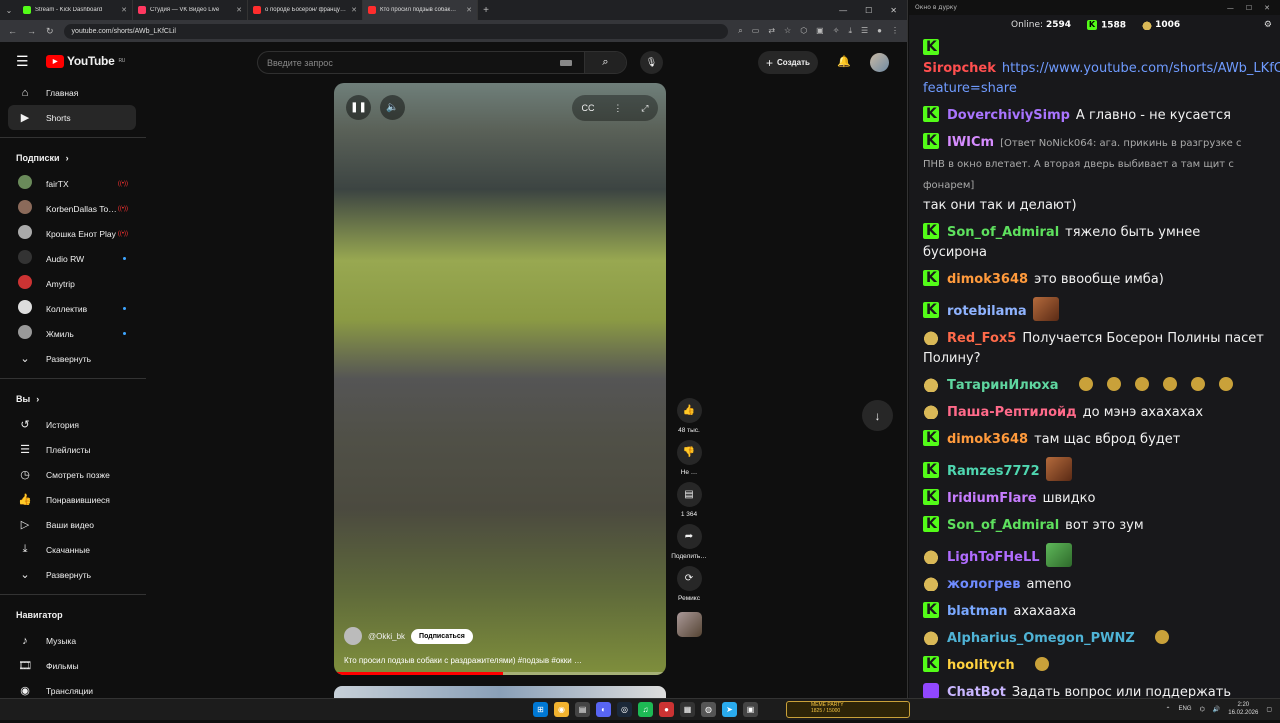 This screenshot has height=723, width=1280. What do you see at coordinates (689, 536) in the screenshot?
I see `share-button: ➦` at bounding box center [689, 536].